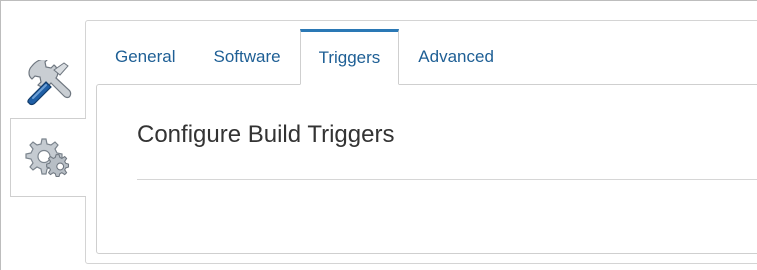  I want to click on tab-general-label: General, so click(145, 56).